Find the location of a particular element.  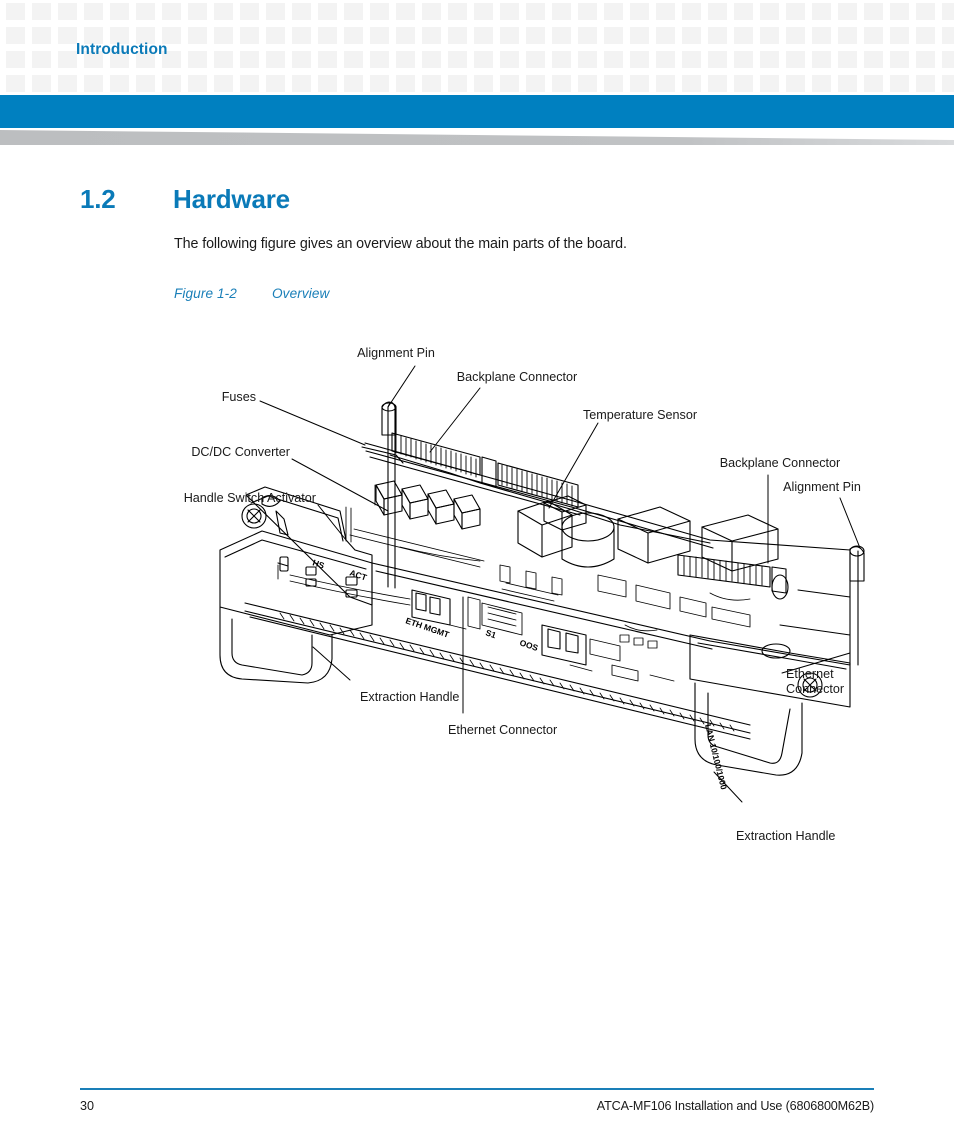

callout-dcdc-converter: DC/DC Converter is located at coordinates (240, 452).